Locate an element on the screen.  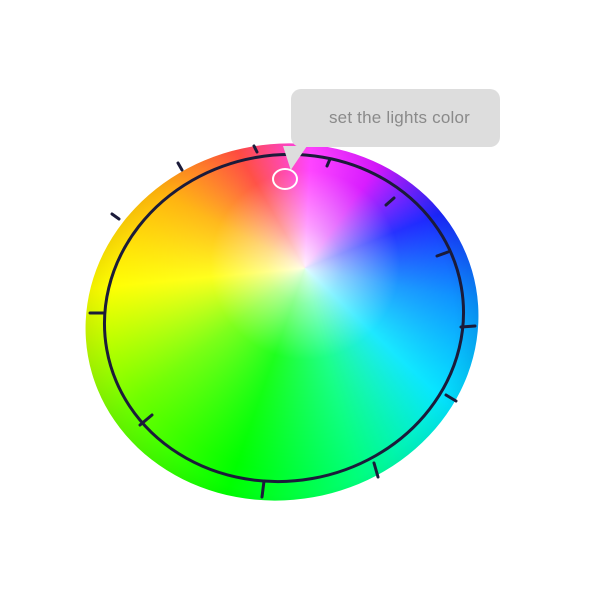
segment-divider is located at coordinates (115, 216).